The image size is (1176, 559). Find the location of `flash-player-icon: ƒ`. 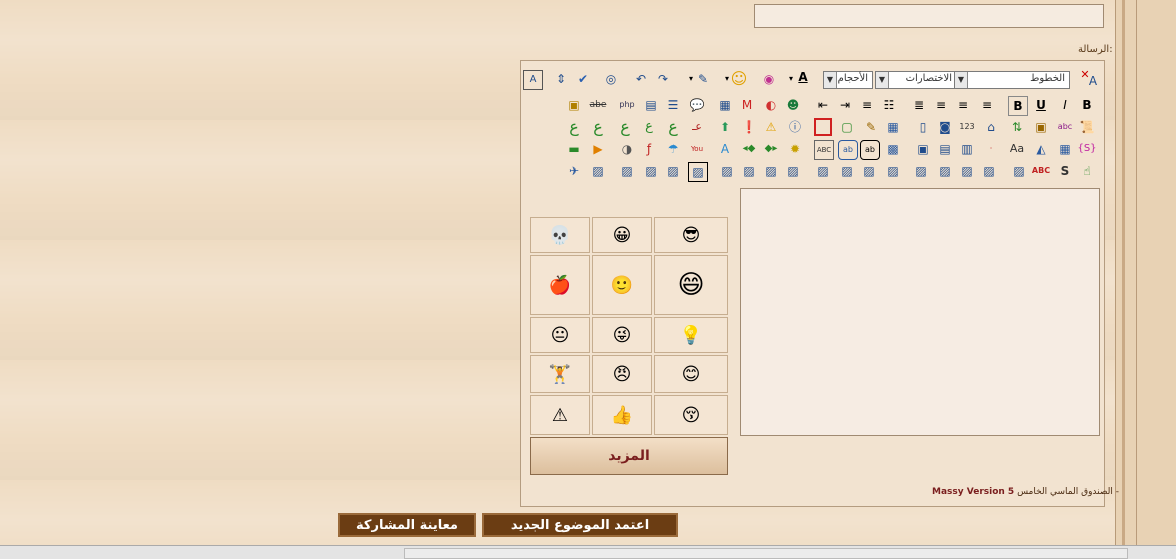

flash-player-icon: ƒ is located at coordinates (649, 149).